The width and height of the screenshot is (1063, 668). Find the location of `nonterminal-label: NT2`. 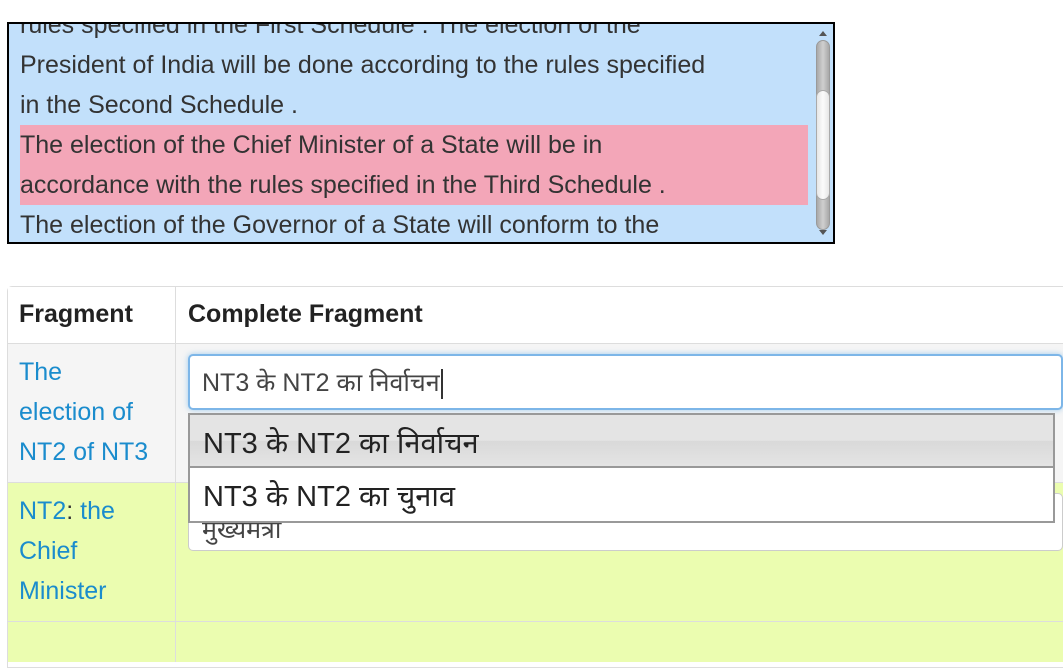

nonterminal-label: NT2 is located at coordinates (42, 511).